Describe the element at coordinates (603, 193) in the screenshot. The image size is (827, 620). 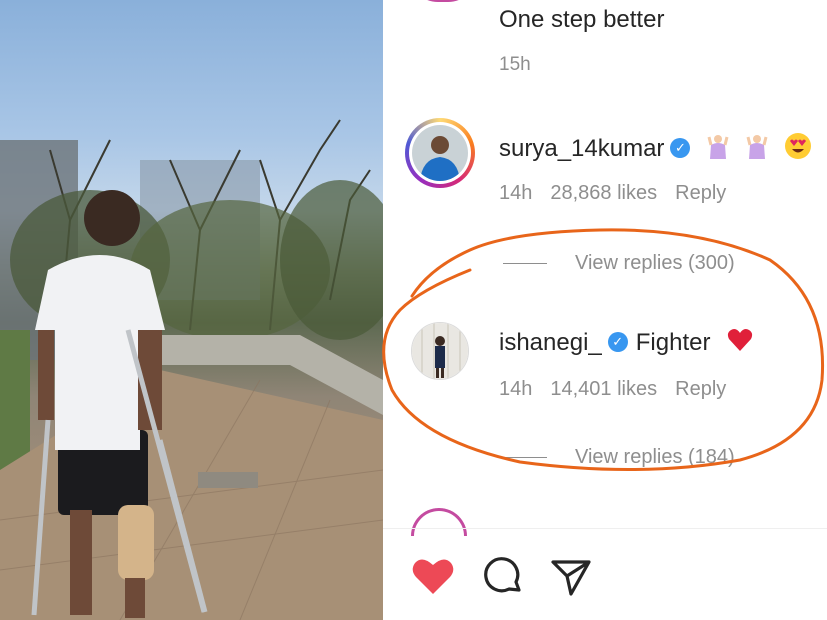
I see `comment-likes: 28,868 likes` at that location.